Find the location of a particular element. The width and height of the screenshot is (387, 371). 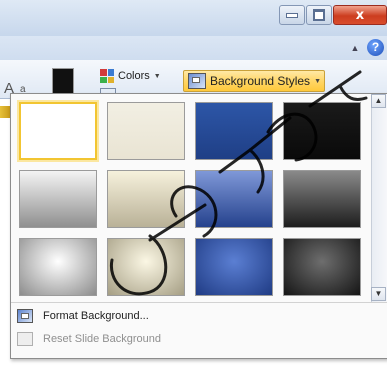

minimize-icon is located at coordinates (292, 15).